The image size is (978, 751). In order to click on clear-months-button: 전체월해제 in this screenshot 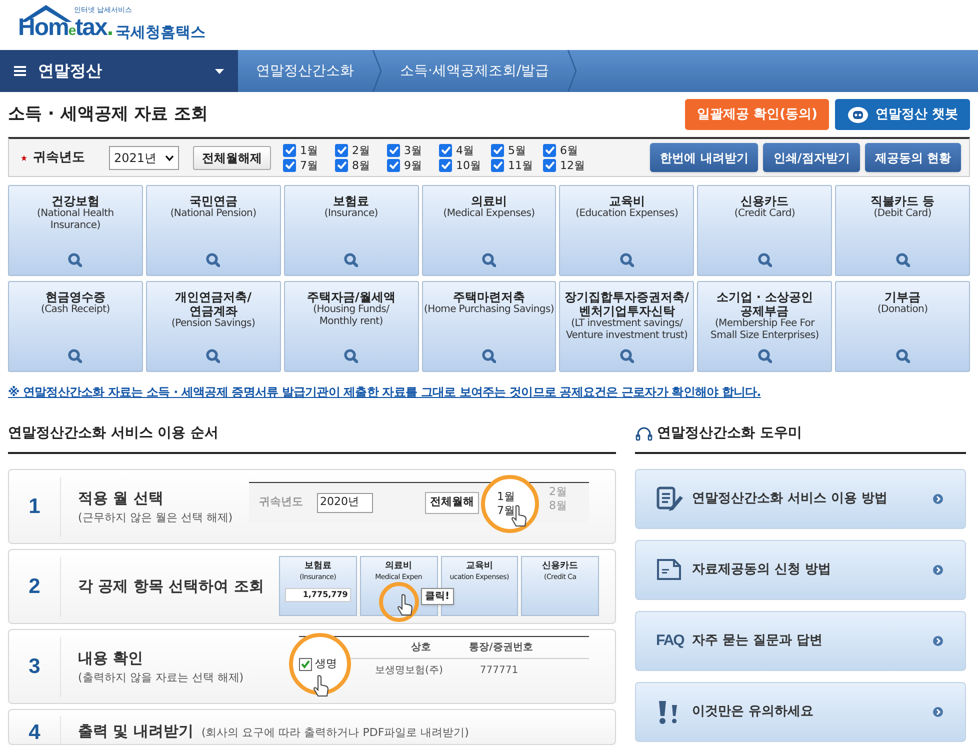, I will do `click(232, 158)`.